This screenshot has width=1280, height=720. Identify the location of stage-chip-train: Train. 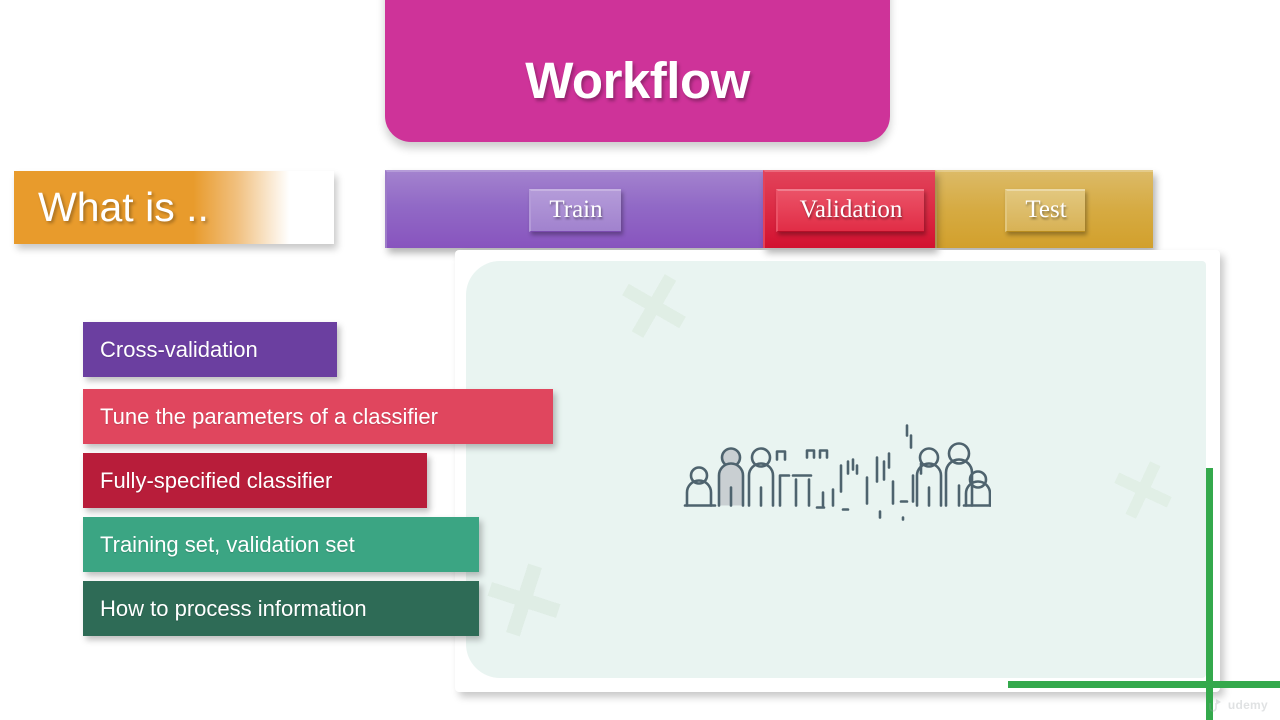
(575, 210).